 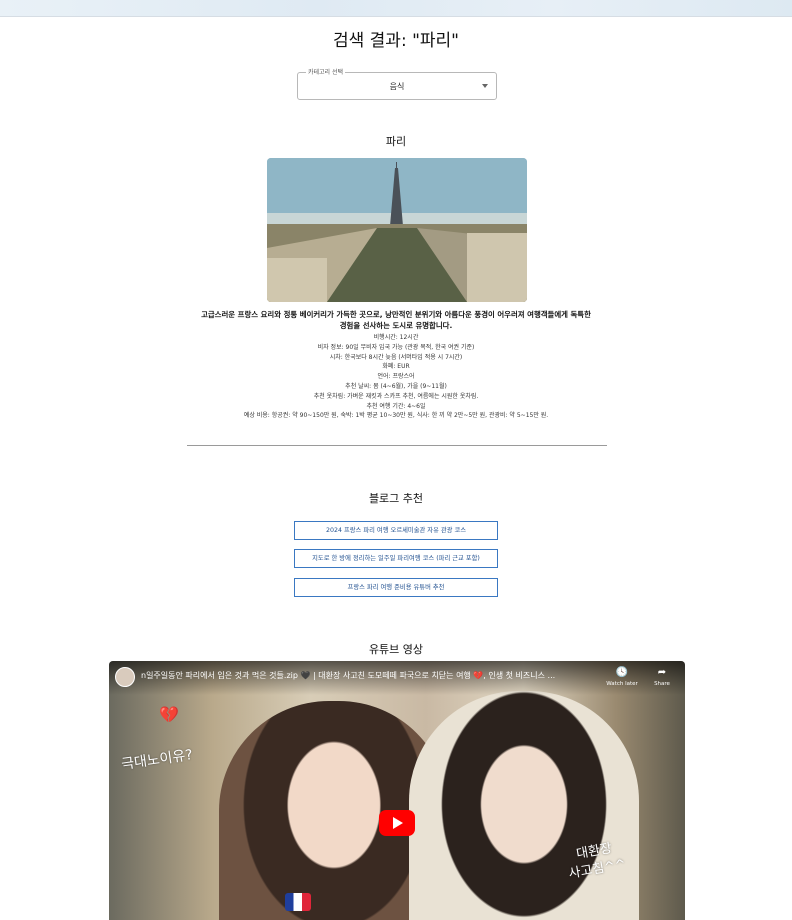 I want to click on chevron-down-icon, so click(x=485, y=86).